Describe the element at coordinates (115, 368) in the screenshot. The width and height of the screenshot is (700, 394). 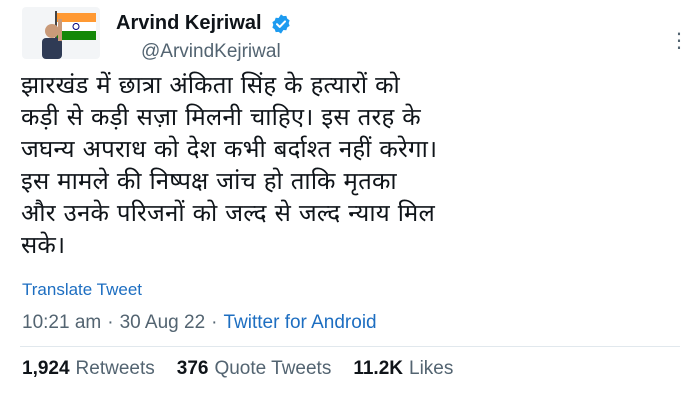
I see `retweets-label: Retweets` at that location.